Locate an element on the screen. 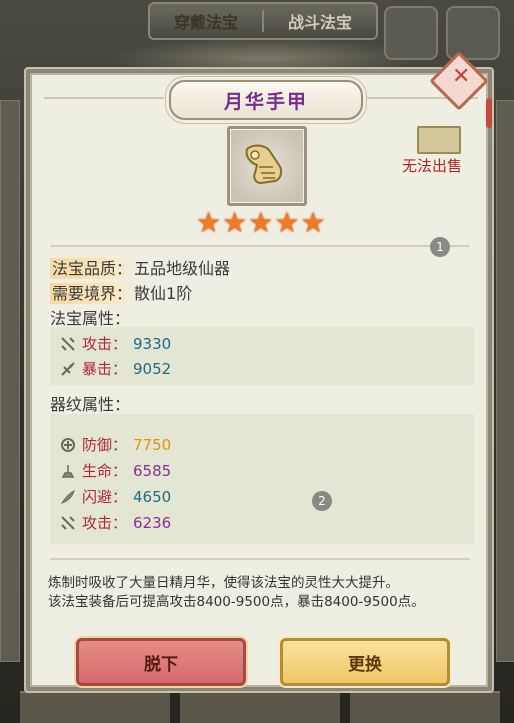 Image resolution: width=514 pixels, height=723 pixels. star-rating: ★ ★ ★ ★ ★ is located at coordinates (261, 223).